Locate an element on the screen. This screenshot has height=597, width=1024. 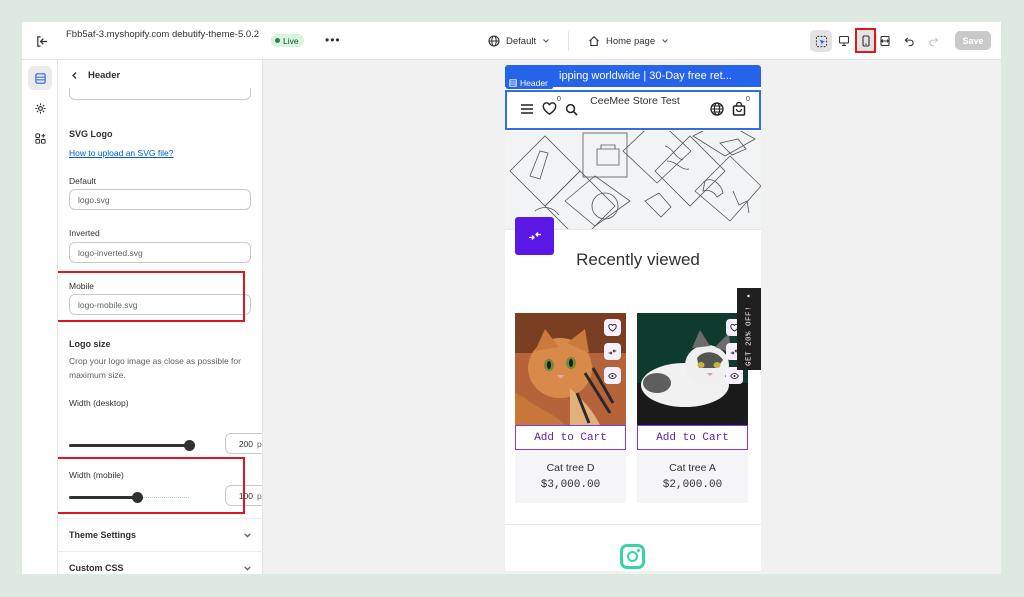
section-icon is located at coordinates (513, 82).